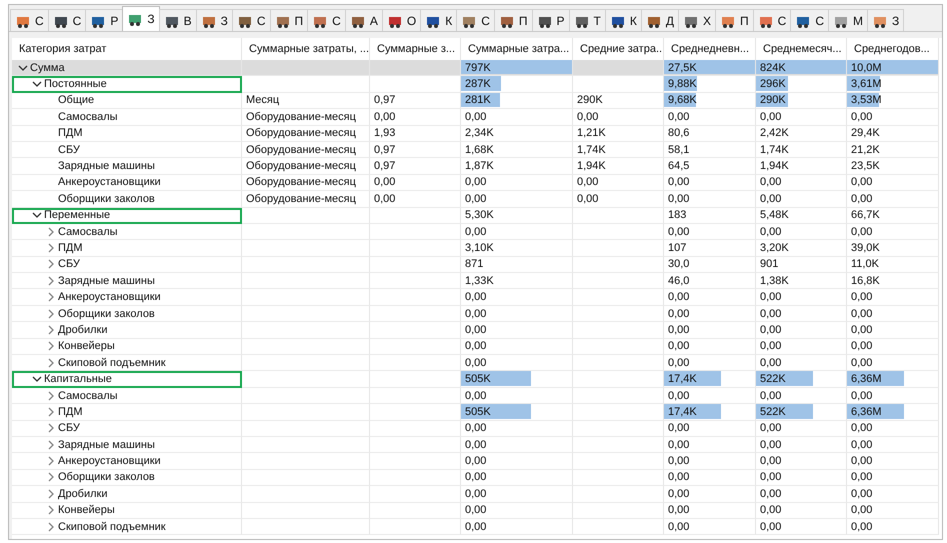  What do you see at coordinates (127, 84) in the screenshot?
I see `tree-cell: Постоянные` at bounding box center [127, 84].